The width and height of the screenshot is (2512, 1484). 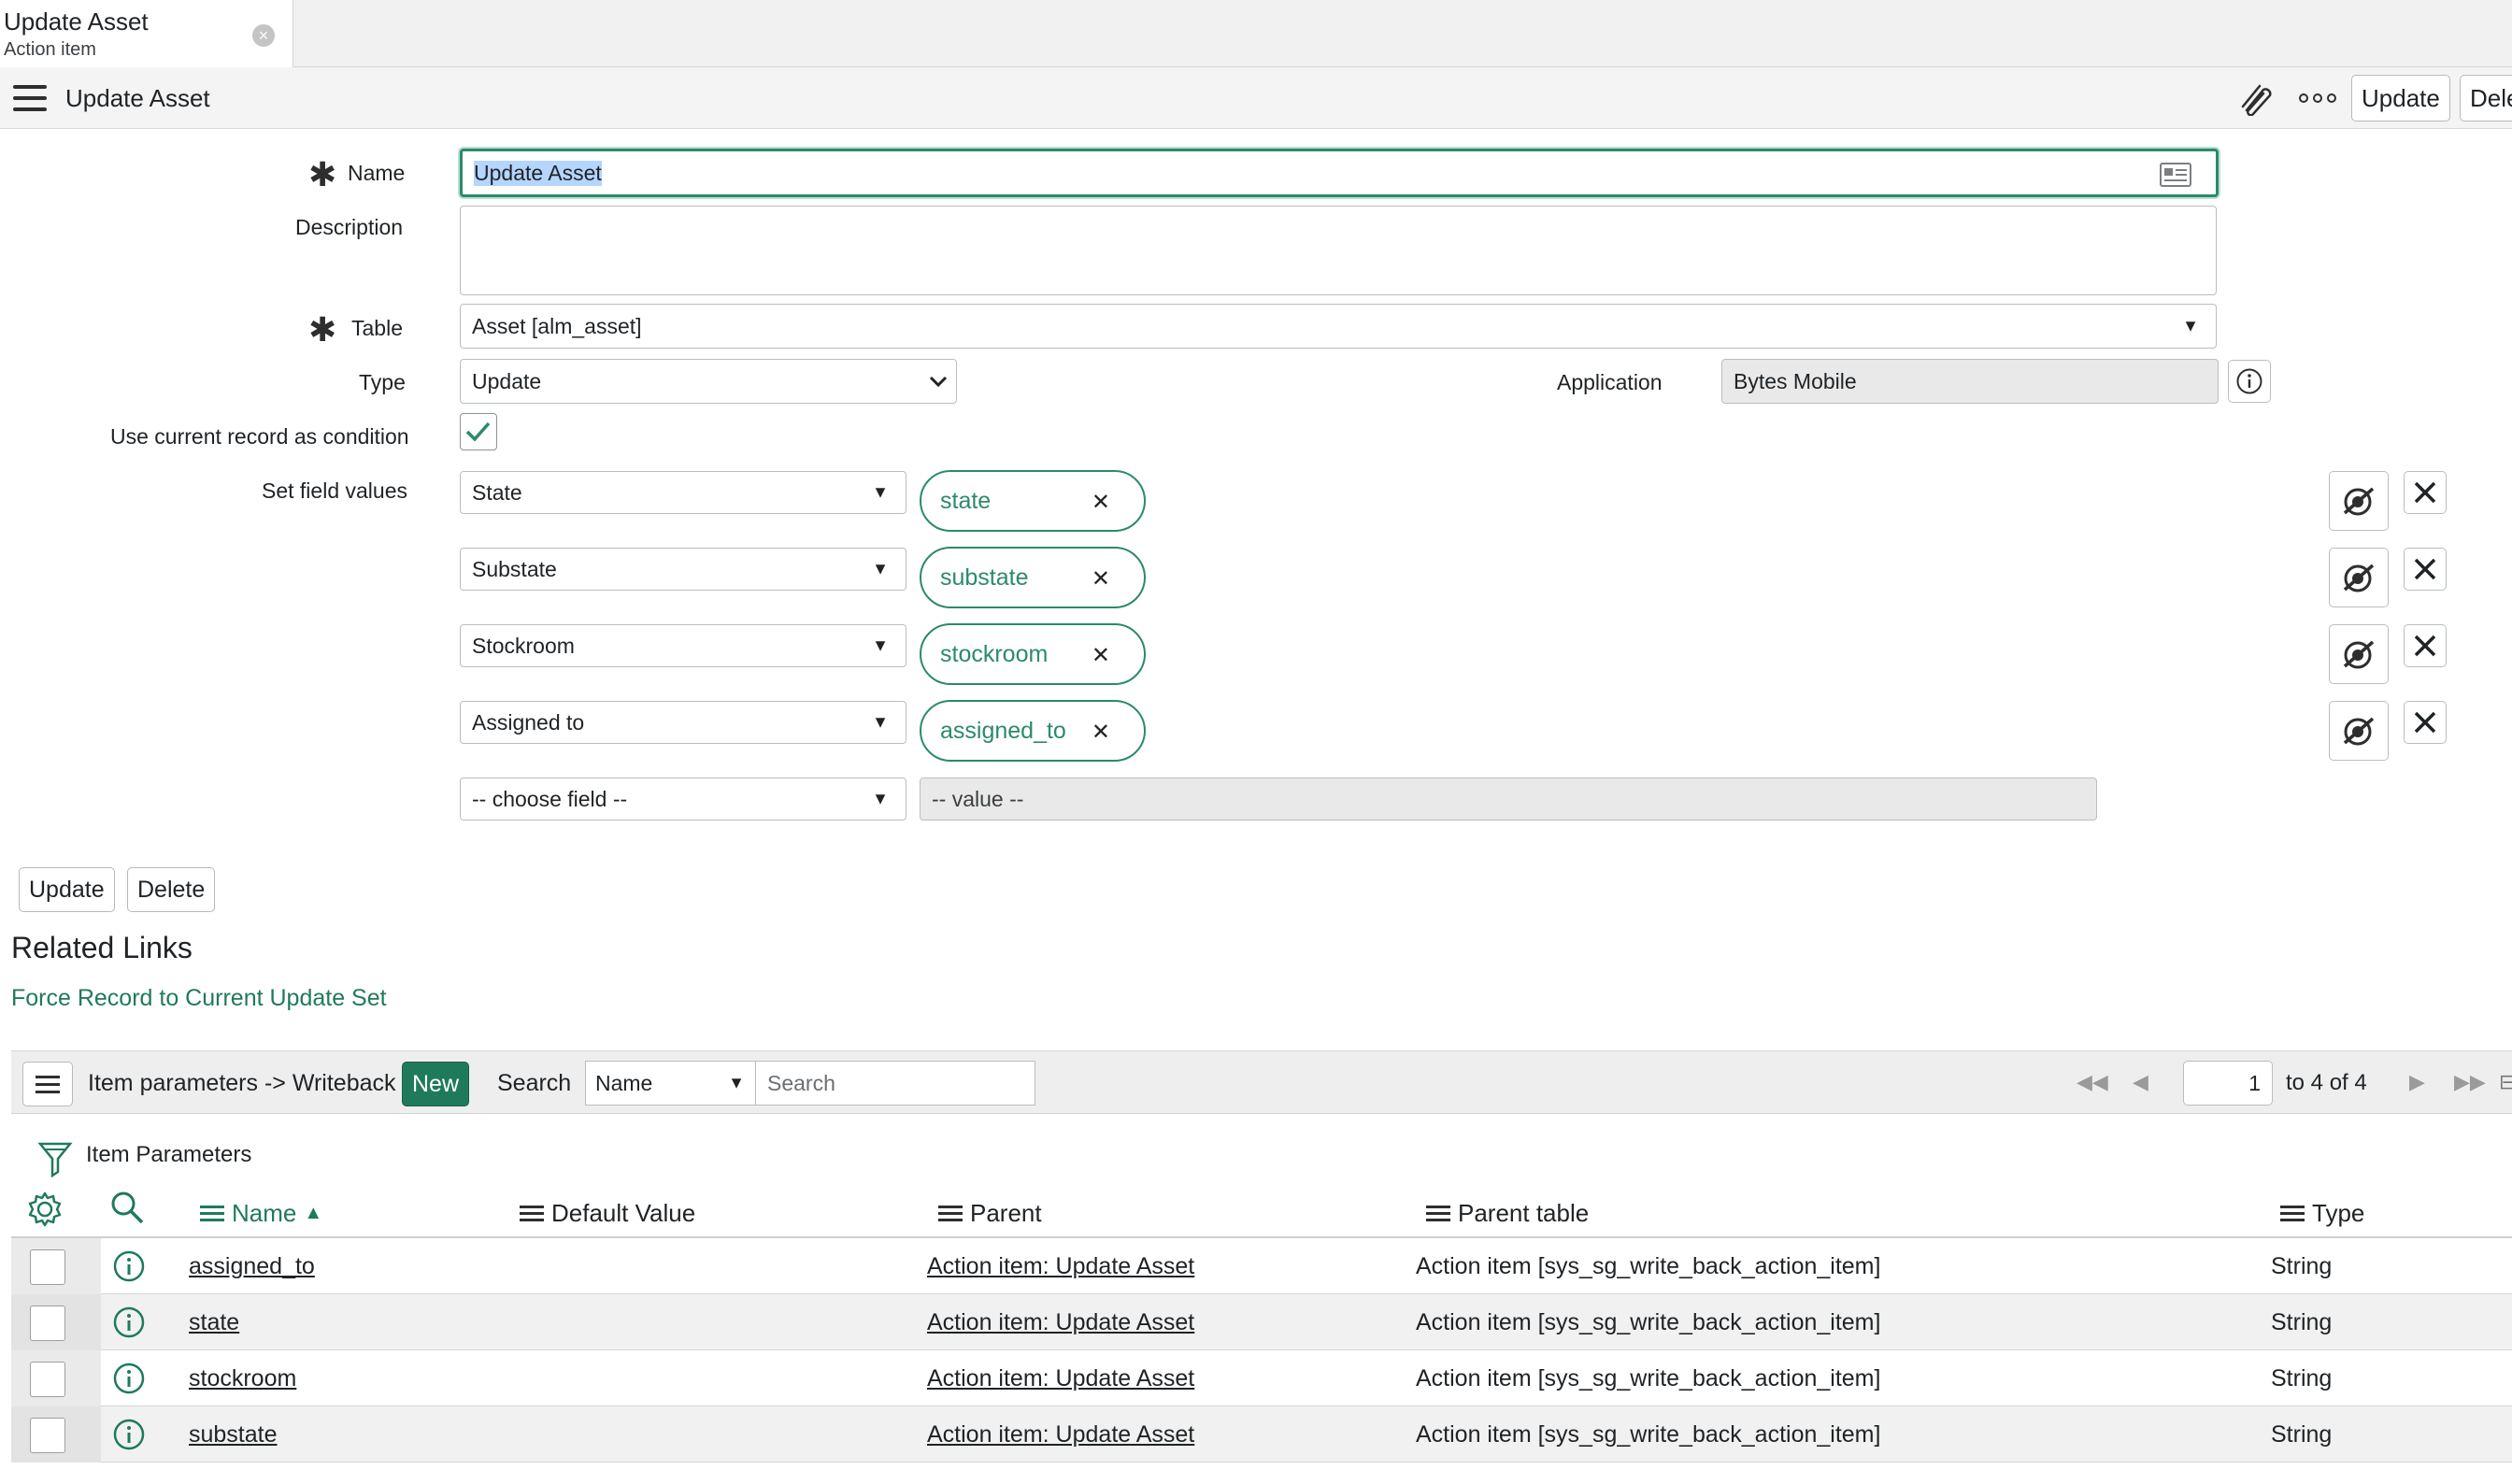 I want to click on close-icon, so click(x=2425, y=492).